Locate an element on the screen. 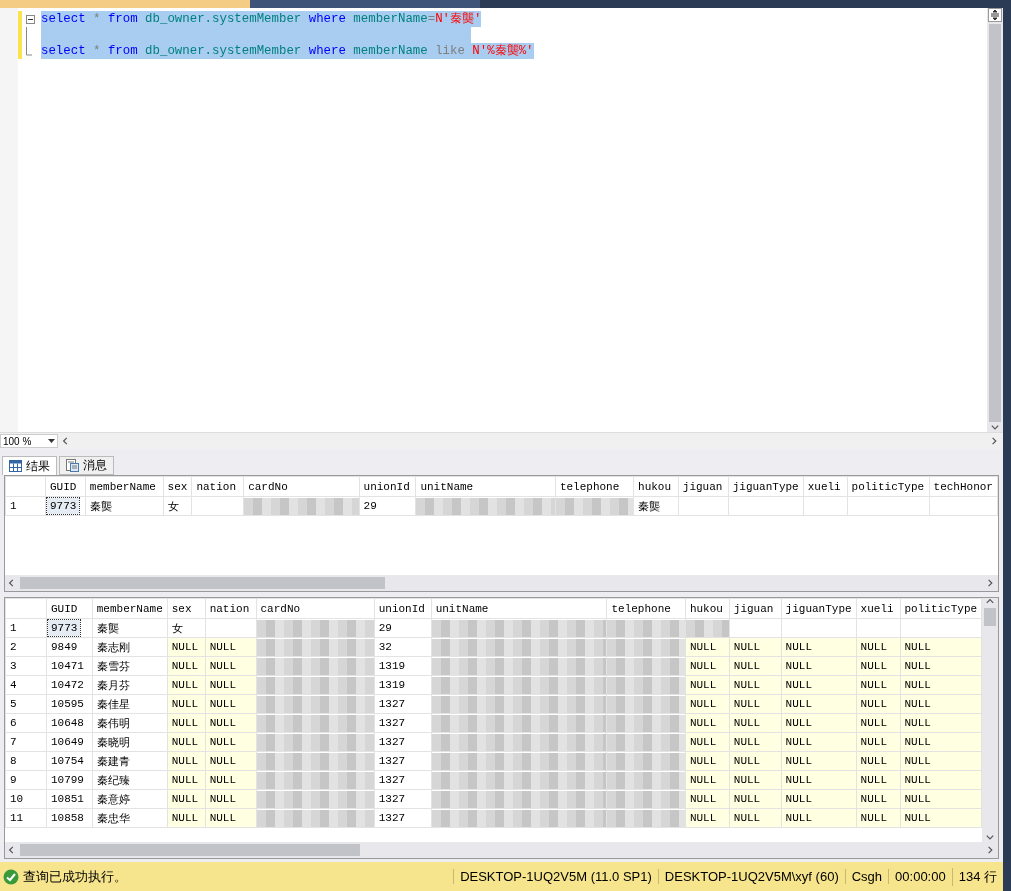  status-item: DESKTOP-1UQ2V5M\xyf (60) is located at coordinates (751, 876).